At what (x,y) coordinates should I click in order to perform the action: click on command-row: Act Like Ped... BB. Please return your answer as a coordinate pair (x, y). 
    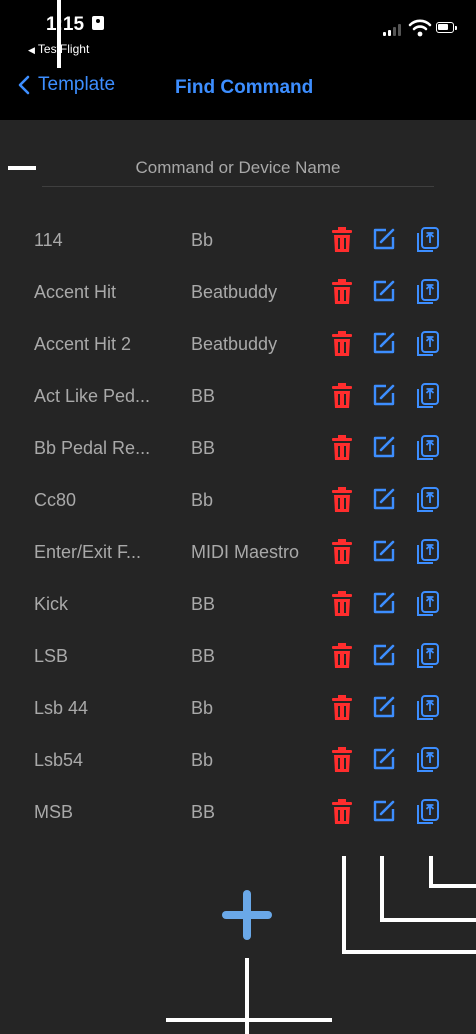
    Looking at the image, I should click on (238, 398).